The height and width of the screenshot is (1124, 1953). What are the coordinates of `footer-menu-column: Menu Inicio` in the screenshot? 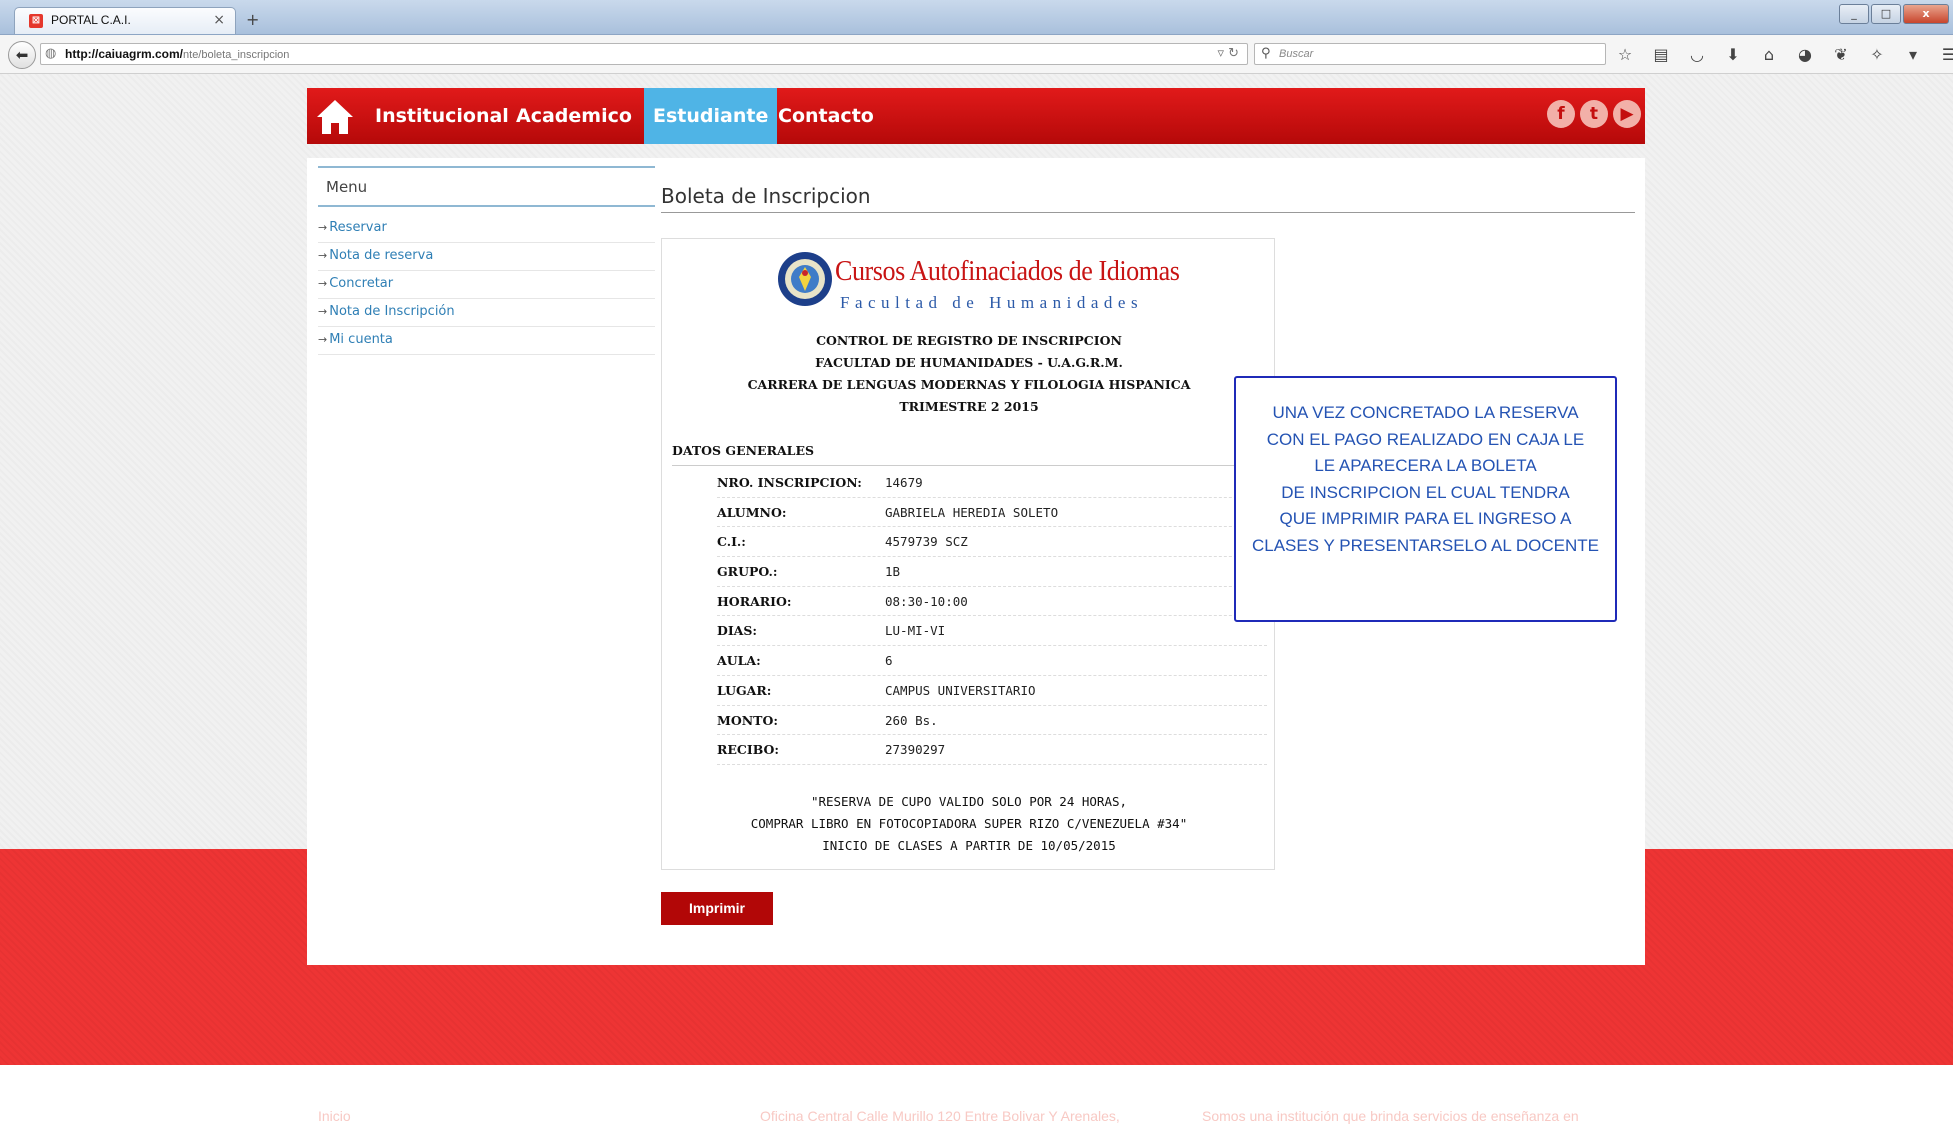 It's located at (353, 1097).